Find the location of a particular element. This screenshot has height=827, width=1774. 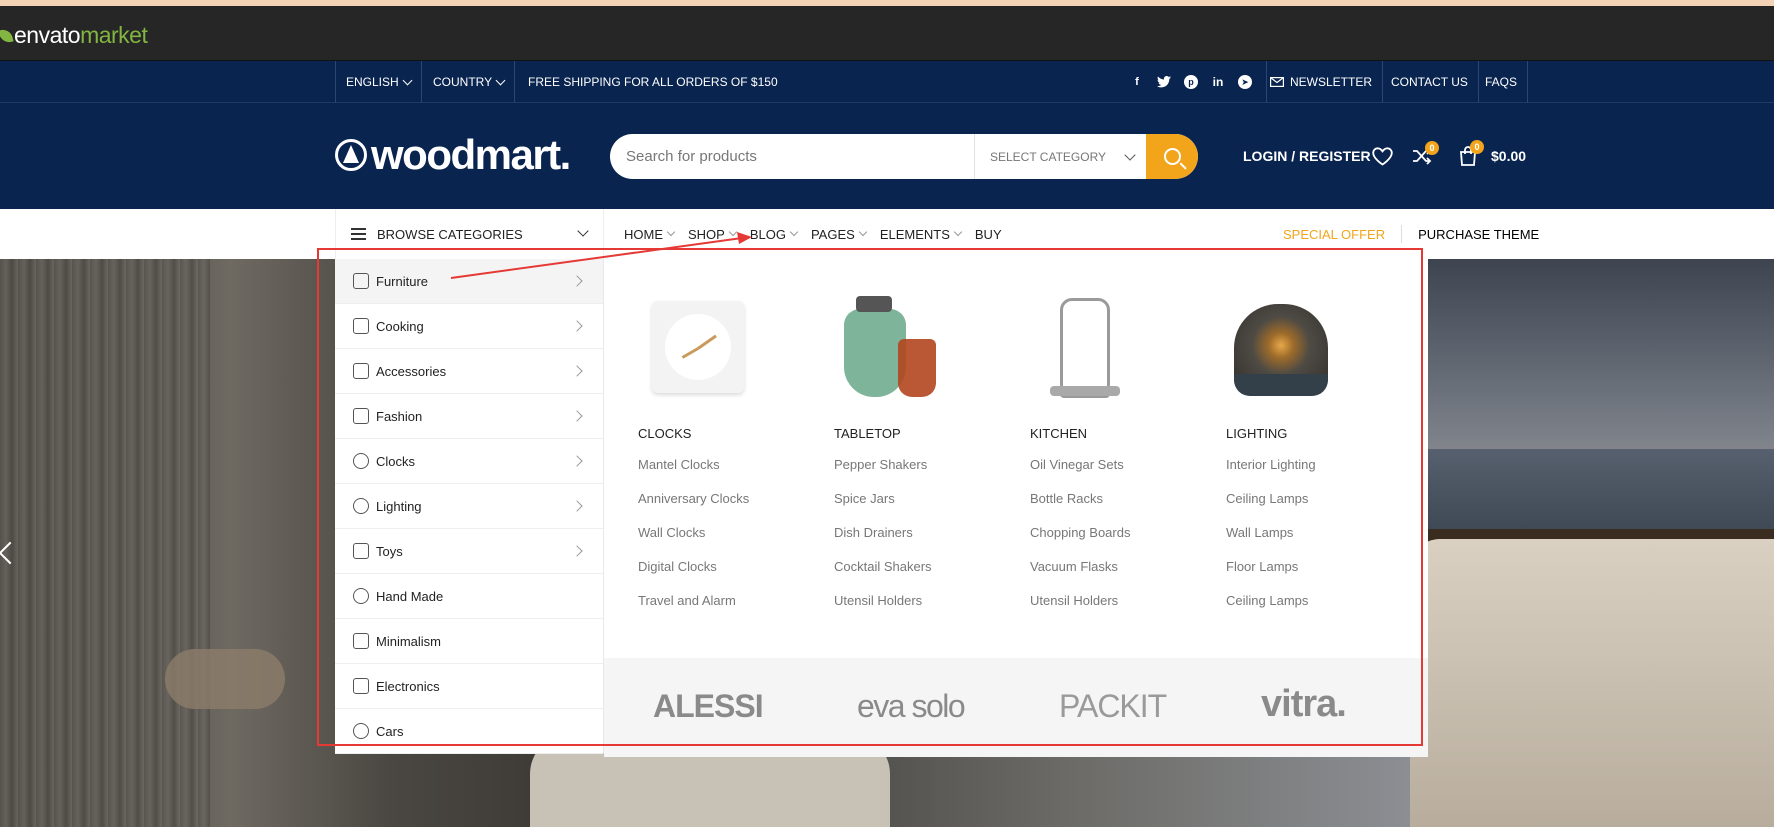

annotation-arrow-icon is located at coordinates (601, 255).